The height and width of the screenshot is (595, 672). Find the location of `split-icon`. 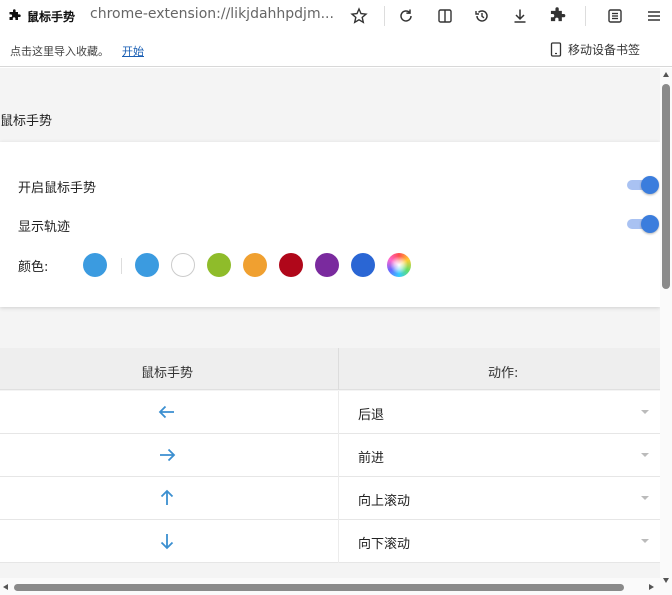

split-icon is located at coordinates (445, 16).